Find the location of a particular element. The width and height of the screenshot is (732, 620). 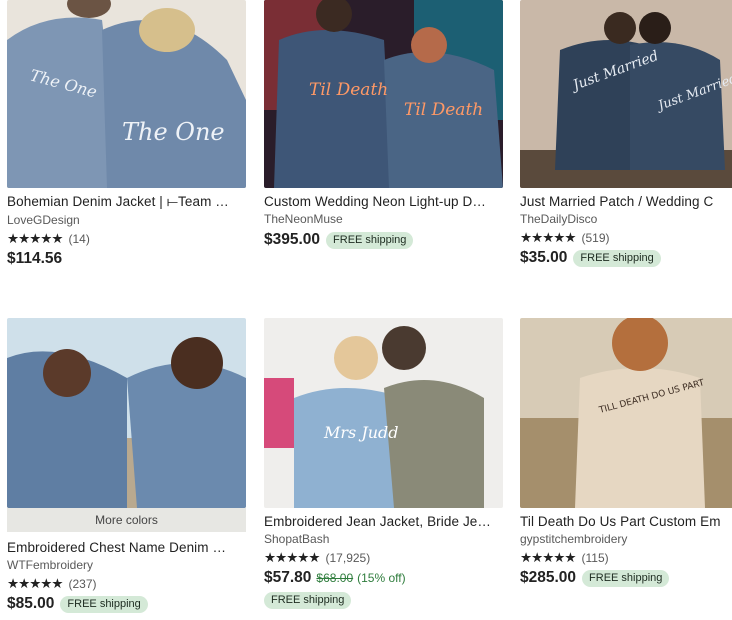

discount-label: (15% off) is located at coordinates (381, 578).